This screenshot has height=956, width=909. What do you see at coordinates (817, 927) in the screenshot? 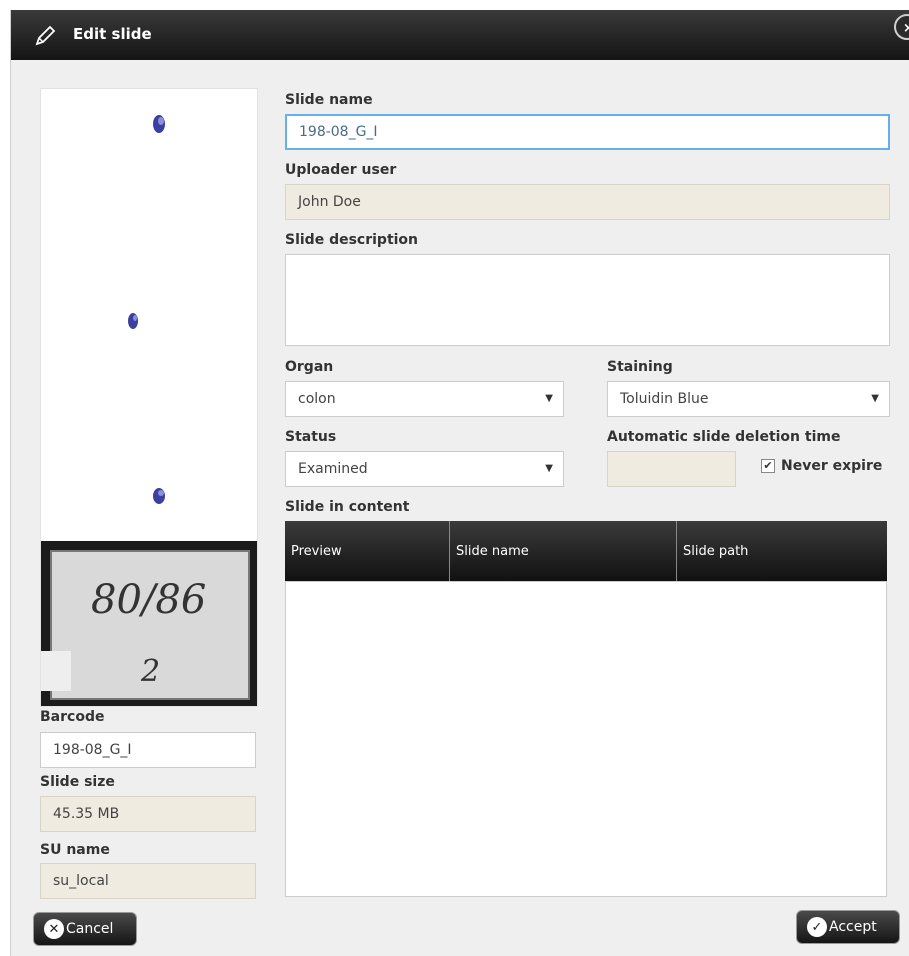
I see `check-circle-icon: ✓` at bounding box center [817, 927].